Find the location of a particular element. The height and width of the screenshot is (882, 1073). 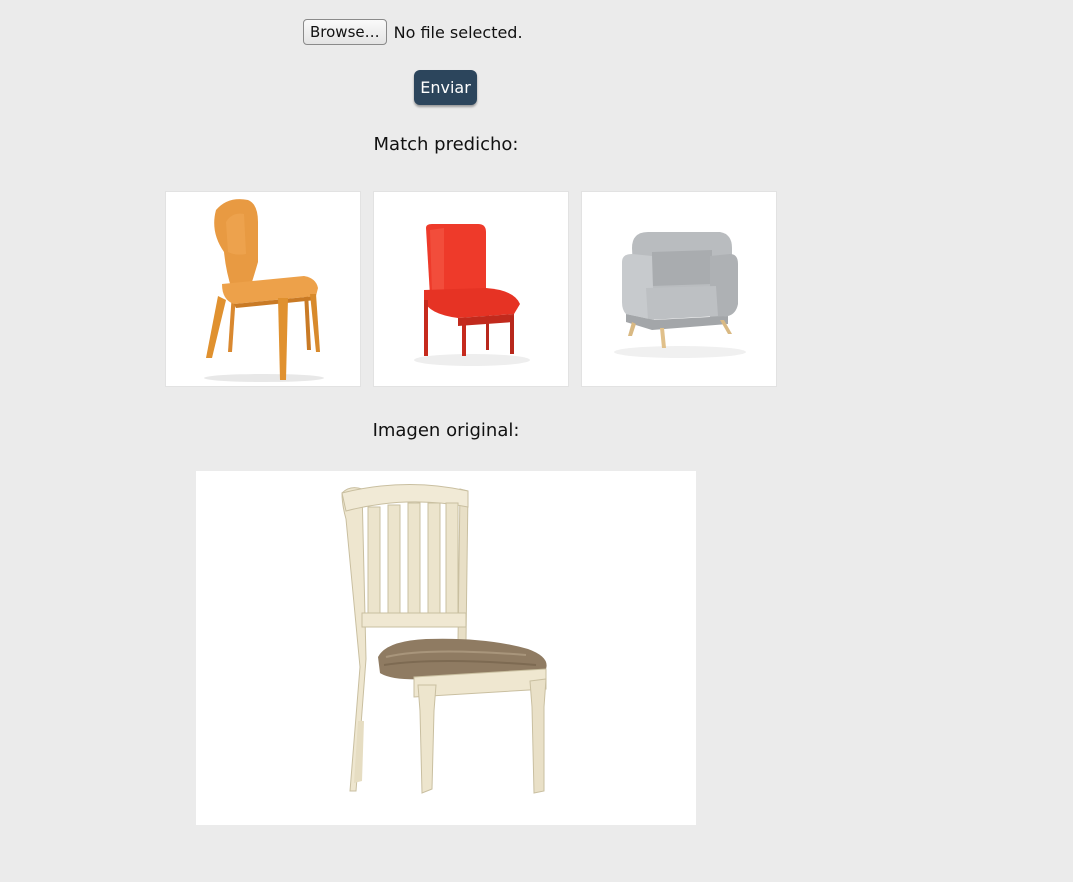

orange-plastic-chair-image is located at coordinates (264, 290).